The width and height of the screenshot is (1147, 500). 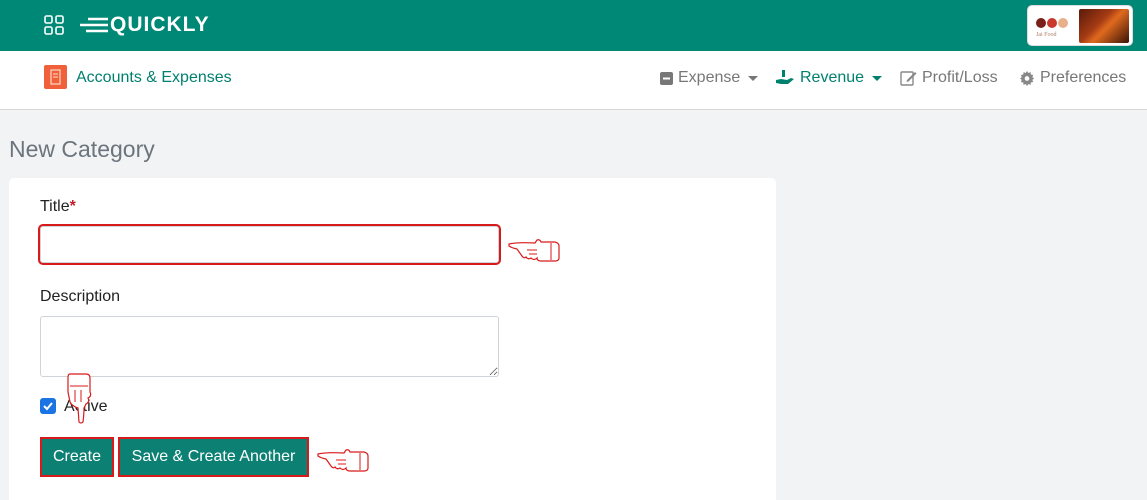 I want to click on brand-tagline: Jai Food, so click(x=1046, y=35).